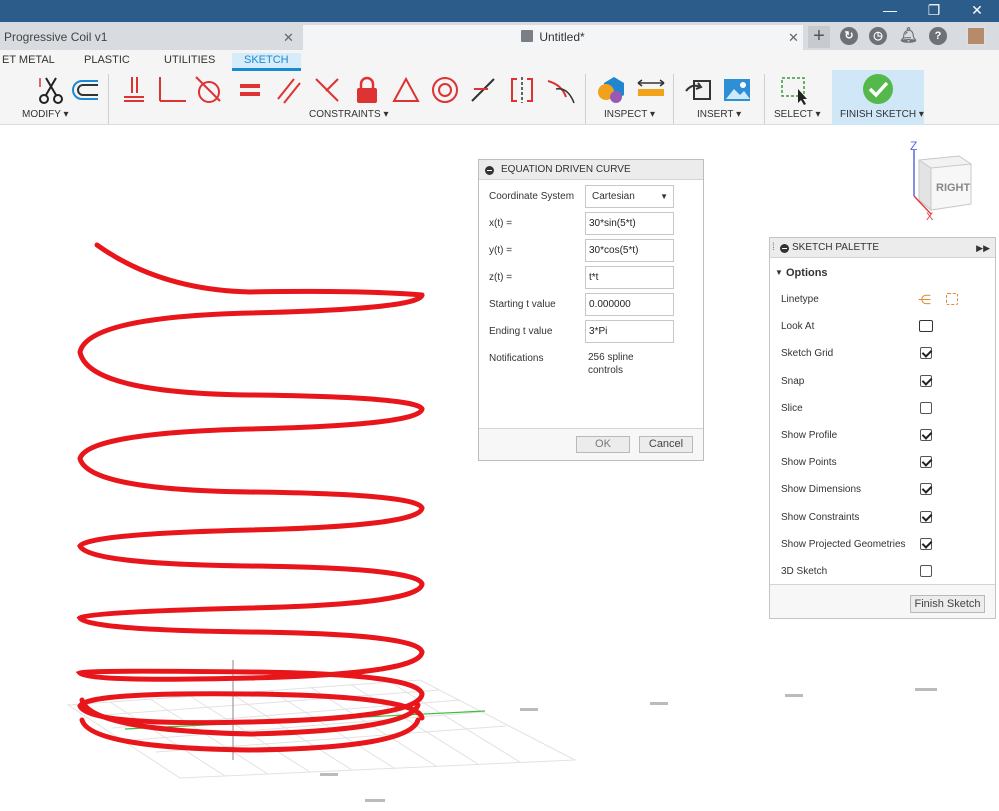  What do you see at coordinates (629, 331) in the screenshot?
I see `end-t-input` at bounding box center [629, 331].